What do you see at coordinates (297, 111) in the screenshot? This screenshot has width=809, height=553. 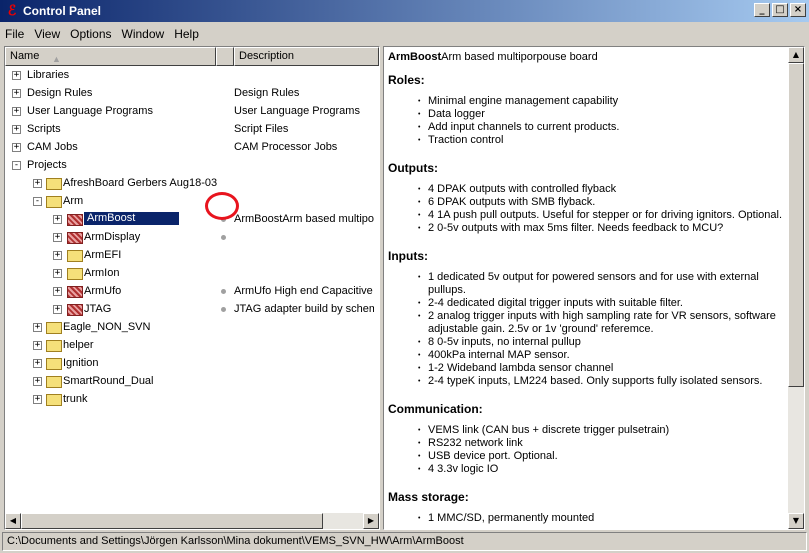 I see `tree-item-description: User Language Programs` at bounding box center [297, 111].